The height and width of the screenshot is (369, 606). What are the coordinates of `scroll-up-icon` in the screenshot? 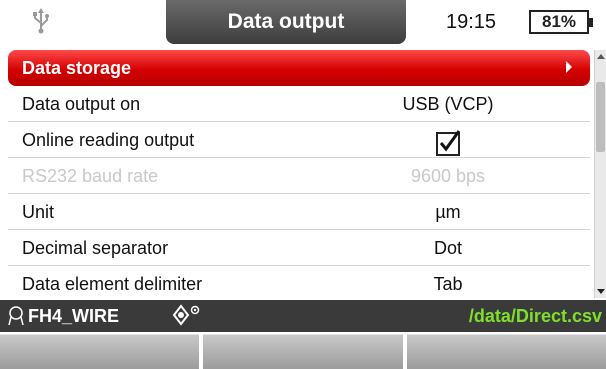 It's located at (601, 56).